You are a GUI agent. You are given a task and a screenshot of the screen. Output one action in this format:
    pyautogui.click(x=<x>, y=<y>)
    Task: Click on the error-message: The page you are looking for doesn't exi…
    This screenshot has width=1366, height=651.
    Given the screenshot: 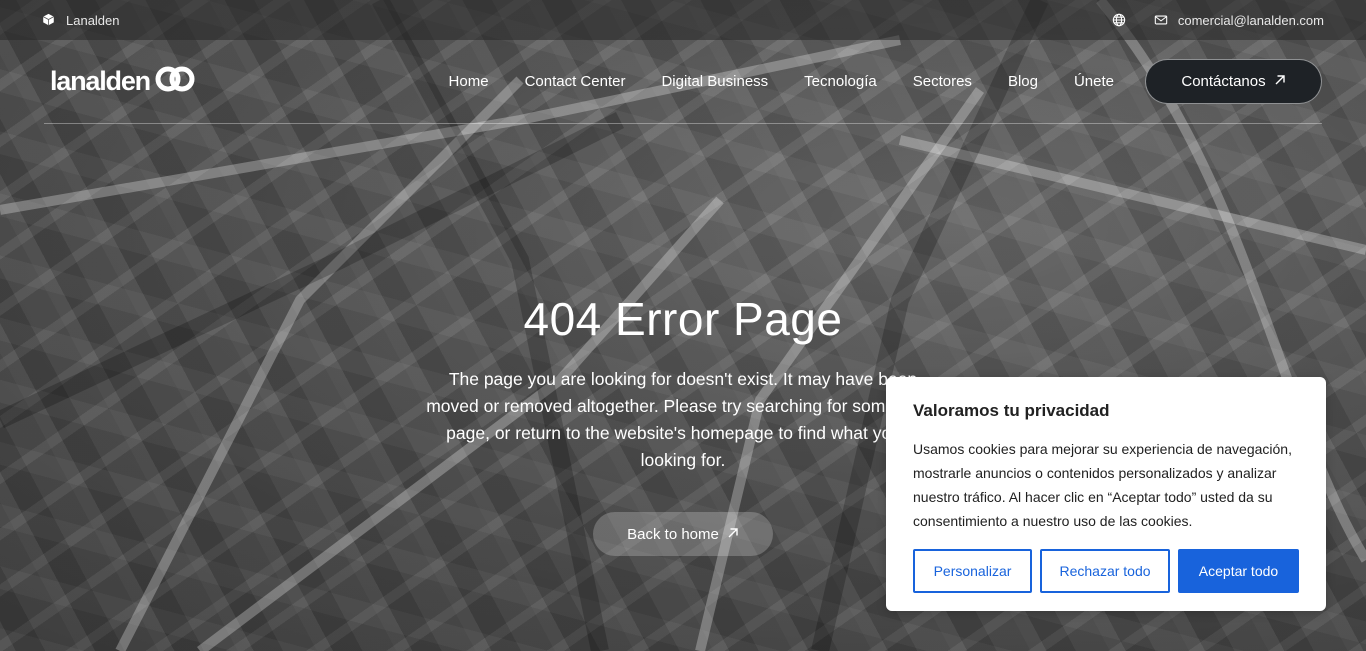 What is the action you would take?
    pyautogui.click(x=683, y=419)
    